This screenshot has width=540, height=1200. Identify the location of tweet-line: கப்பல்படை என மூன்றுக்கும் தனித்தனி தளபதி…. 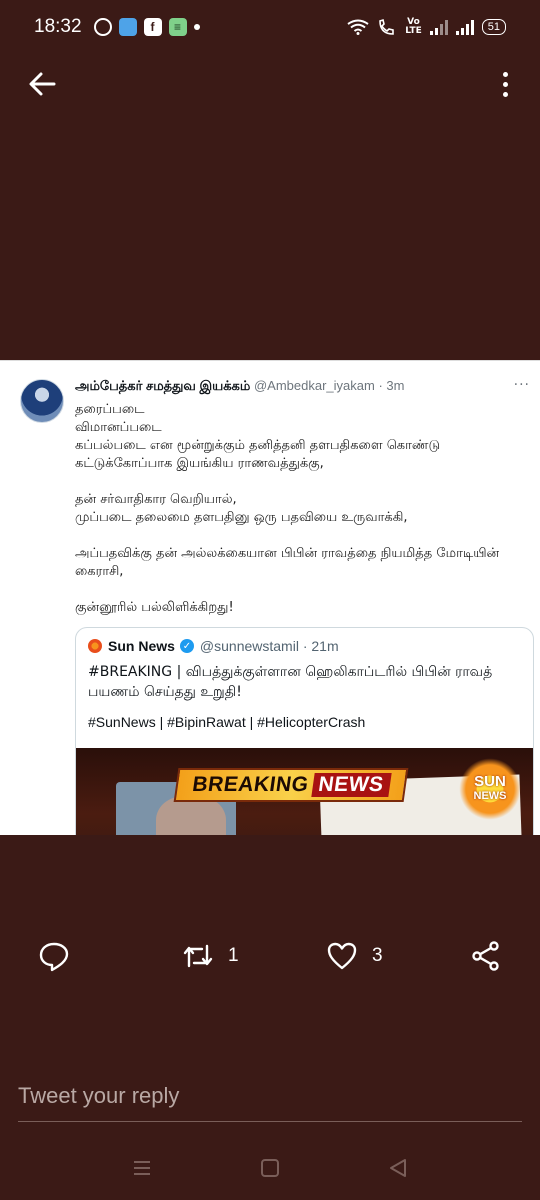
(258, 445).